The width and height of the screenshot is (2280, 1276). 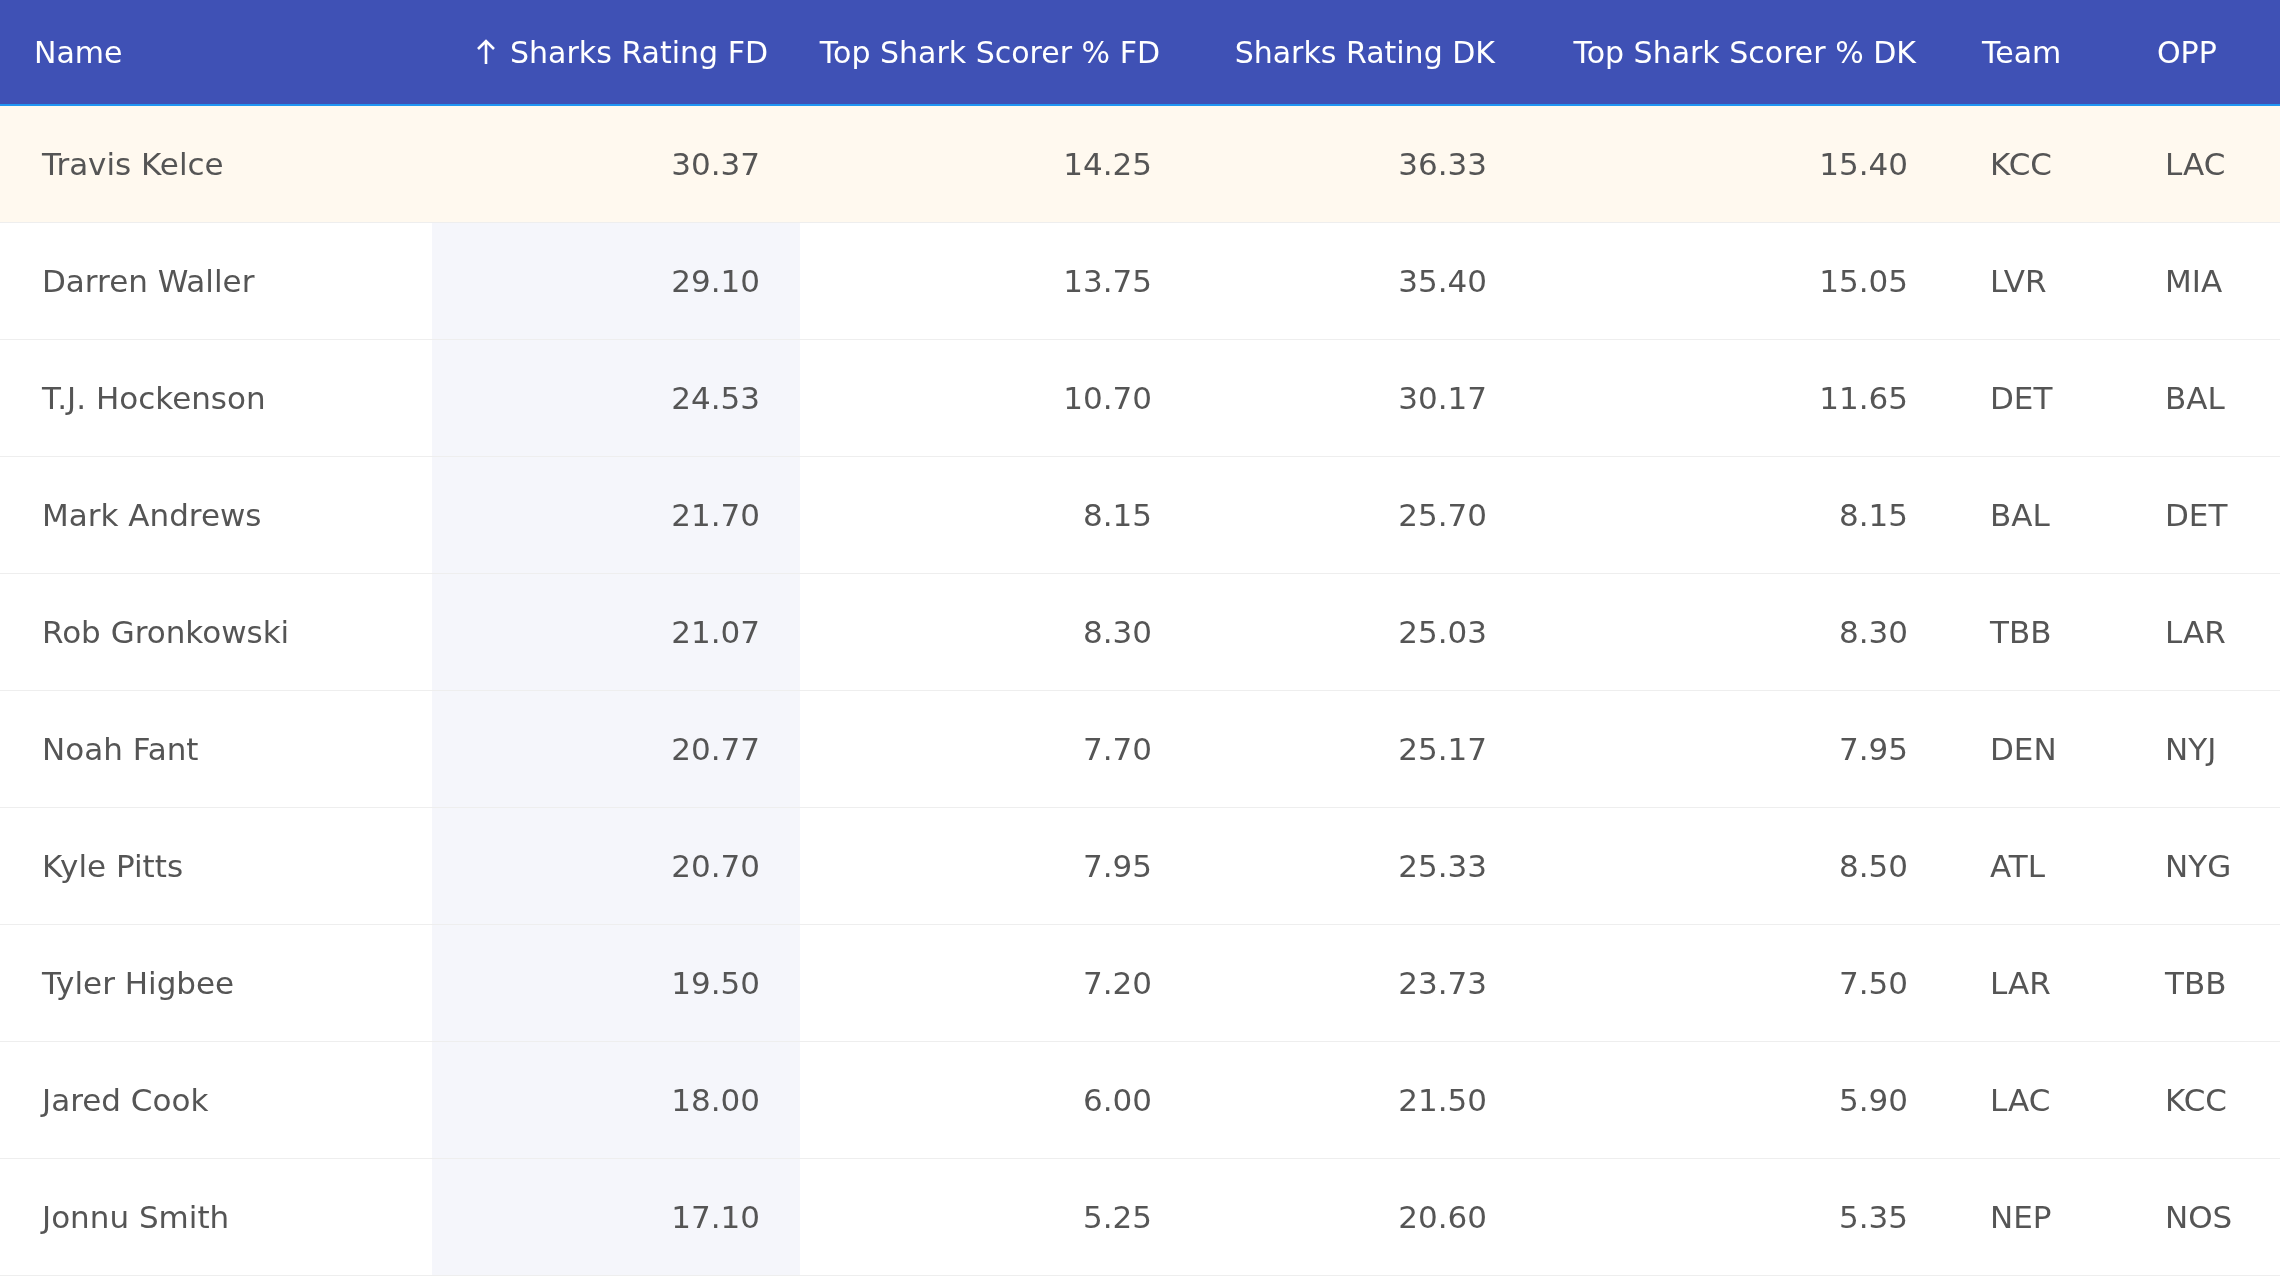 What do you see at coordinates (1873, 1100) in the screenshot?
I see `table-cell: 5.90` at bounding box center [1873, 1100].